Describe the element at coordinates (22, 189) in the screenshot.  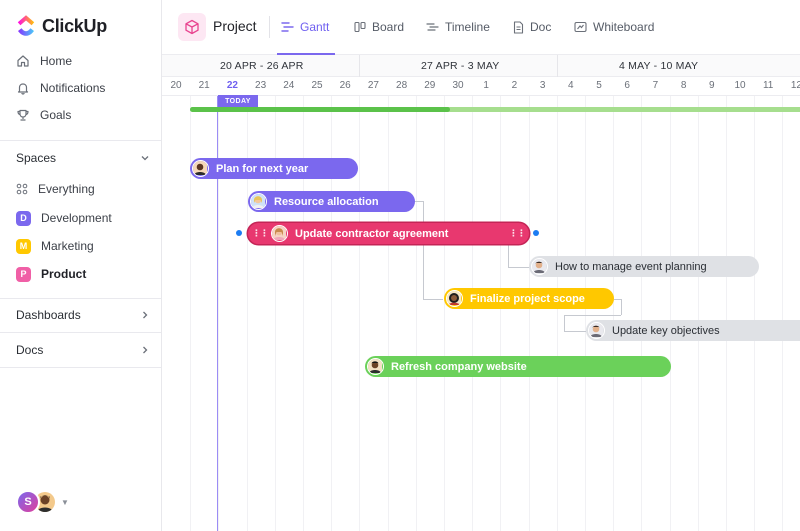
I see `everything-grid-icon` at that location.